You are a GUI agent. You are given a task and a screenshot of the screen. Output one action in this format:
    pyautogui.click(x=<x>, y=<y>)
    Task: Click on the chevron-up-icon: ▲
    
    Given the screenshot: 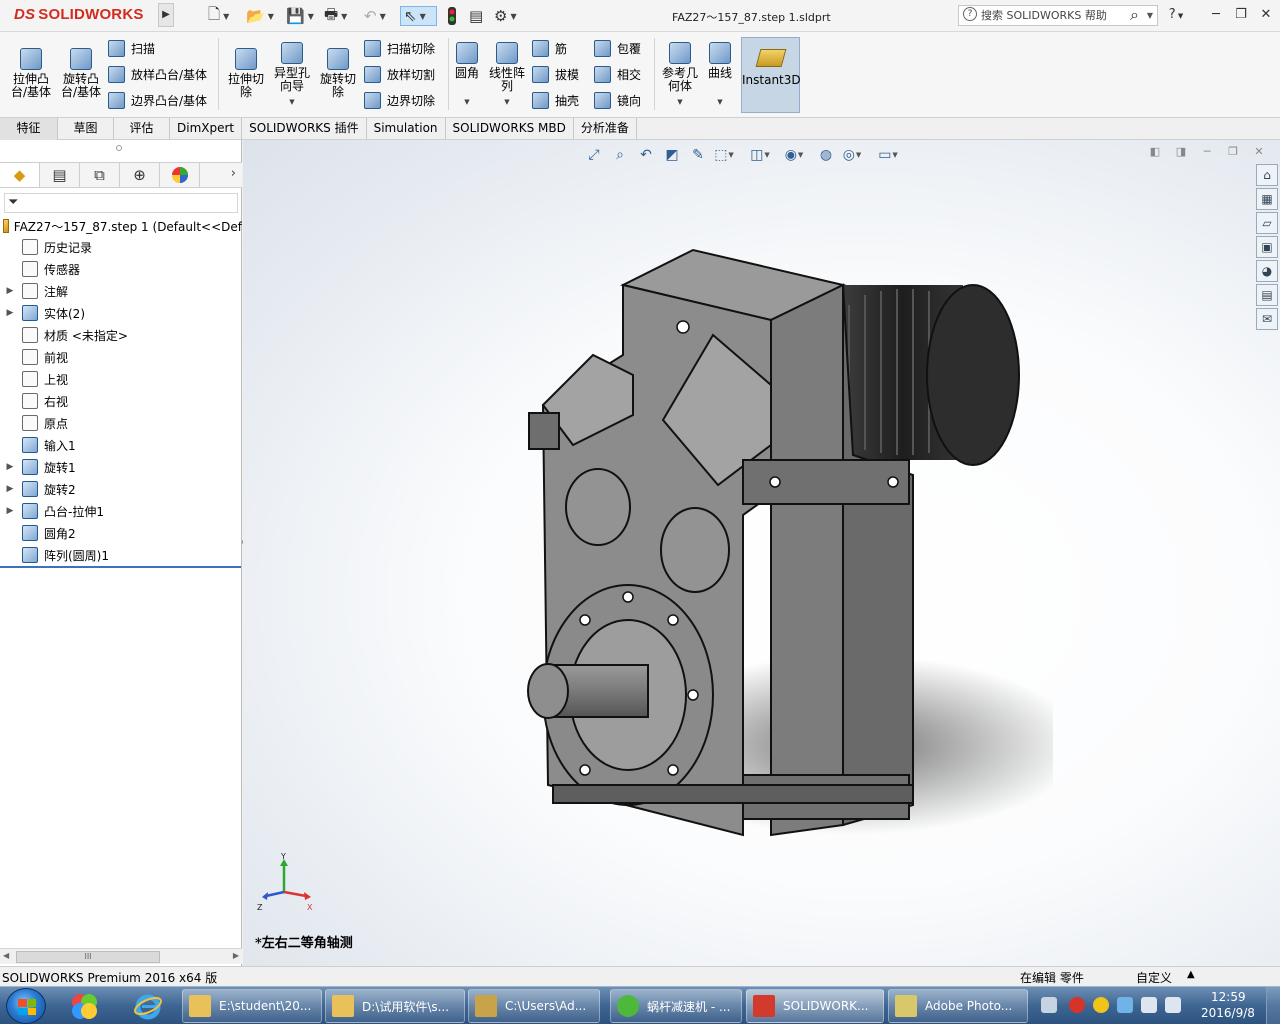 What is the action you would take?
    pyautogui.click(x=1191, y=974)
    